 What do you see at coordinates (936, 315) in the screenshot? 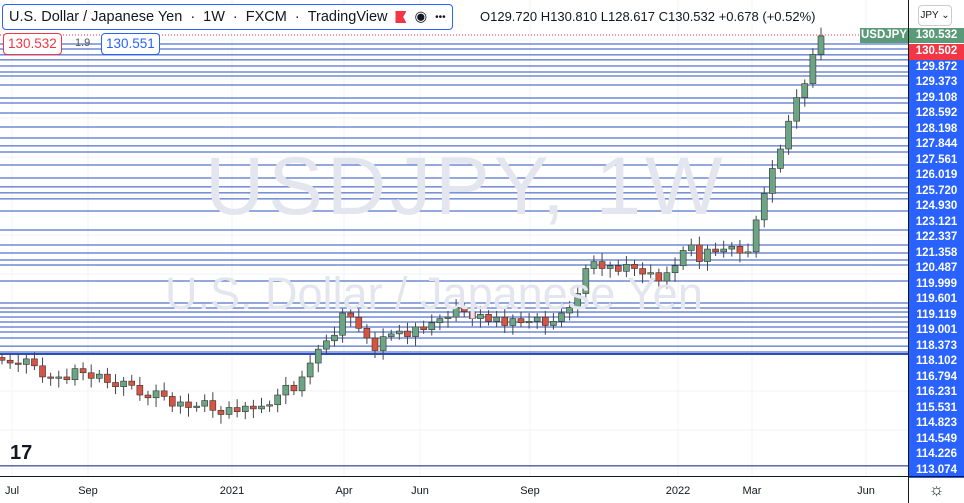
I see `price-axis-label: 119.119` at bounding box center [936, 315].